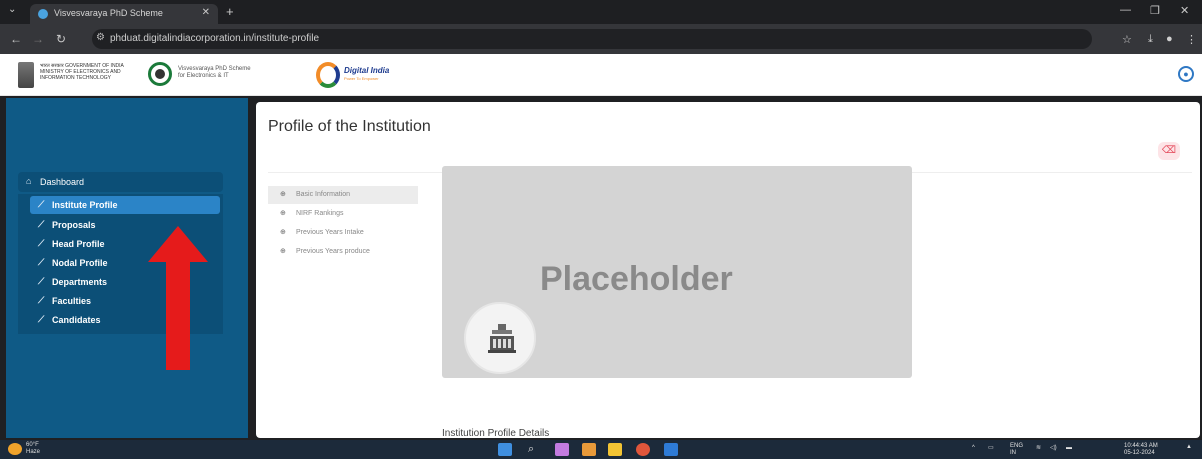 This screenshot has width=1202, height=459. What do you see at coordinates (16, 39) in the screenshot?
I see `back-icon: ←` at bounding box center [16, 39].